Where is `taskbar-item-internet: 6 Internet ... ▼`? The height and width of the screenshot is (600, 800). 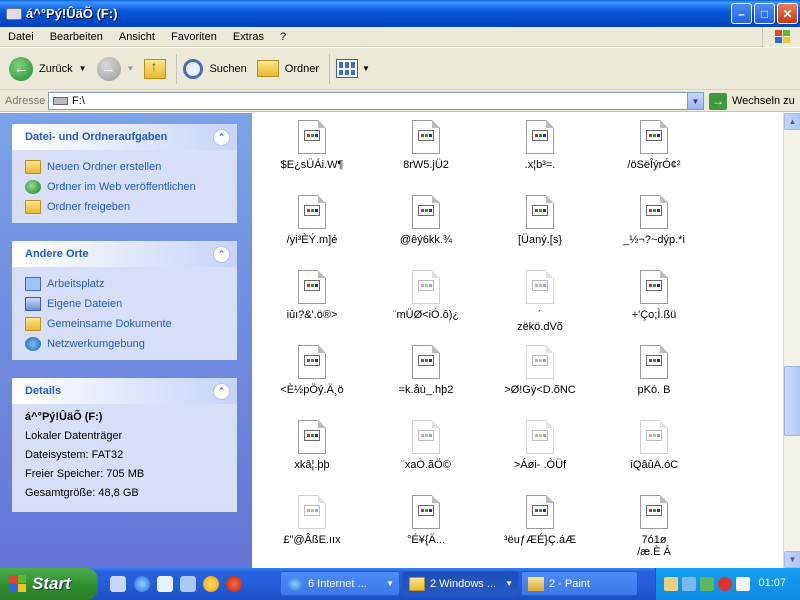 taskbar-item-internet: 6 Internet ... ▼ is located at coordinates (340, 583).